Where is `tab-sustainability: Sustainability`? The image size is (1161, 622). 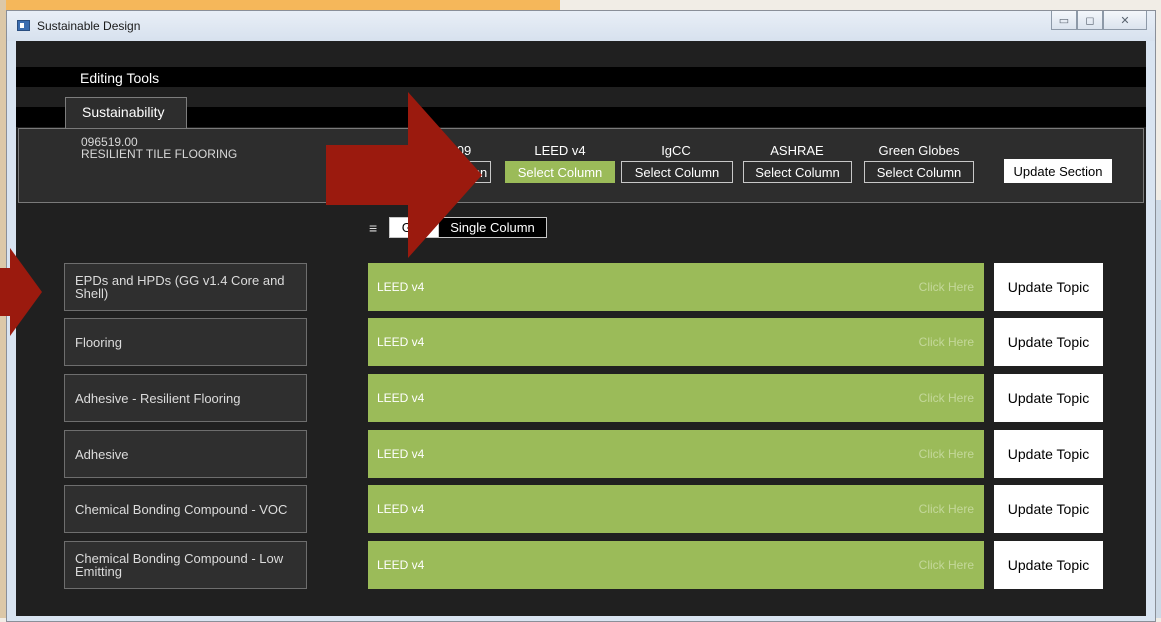 tab-sustainability: Sustainability is located at coordinates (126, 113).